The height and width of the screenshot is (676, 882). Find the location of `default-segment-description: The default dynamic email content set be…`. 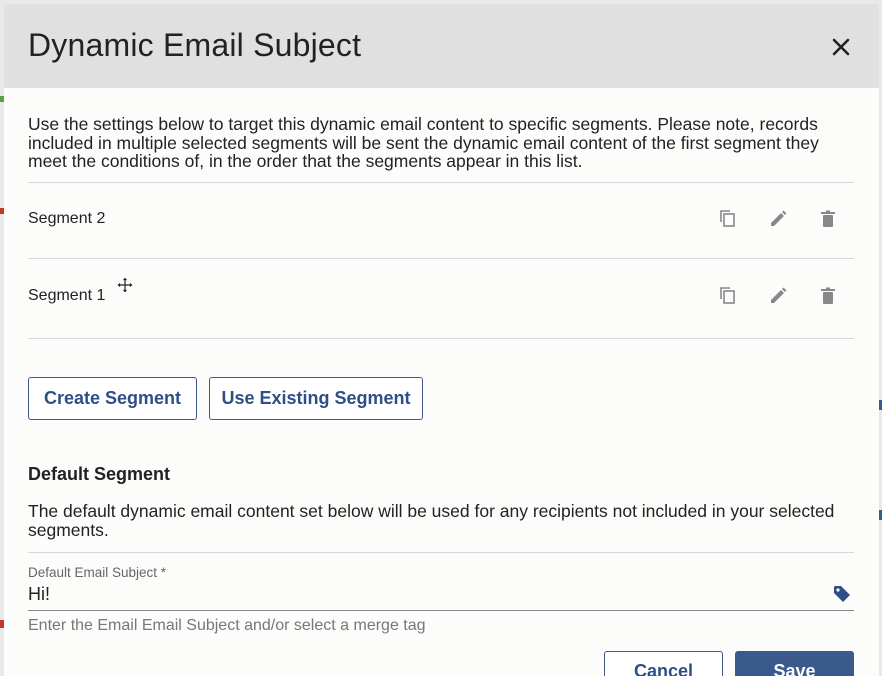

default-segment-description: The default dynamic email content set be… is located at coordinates (431, 520).